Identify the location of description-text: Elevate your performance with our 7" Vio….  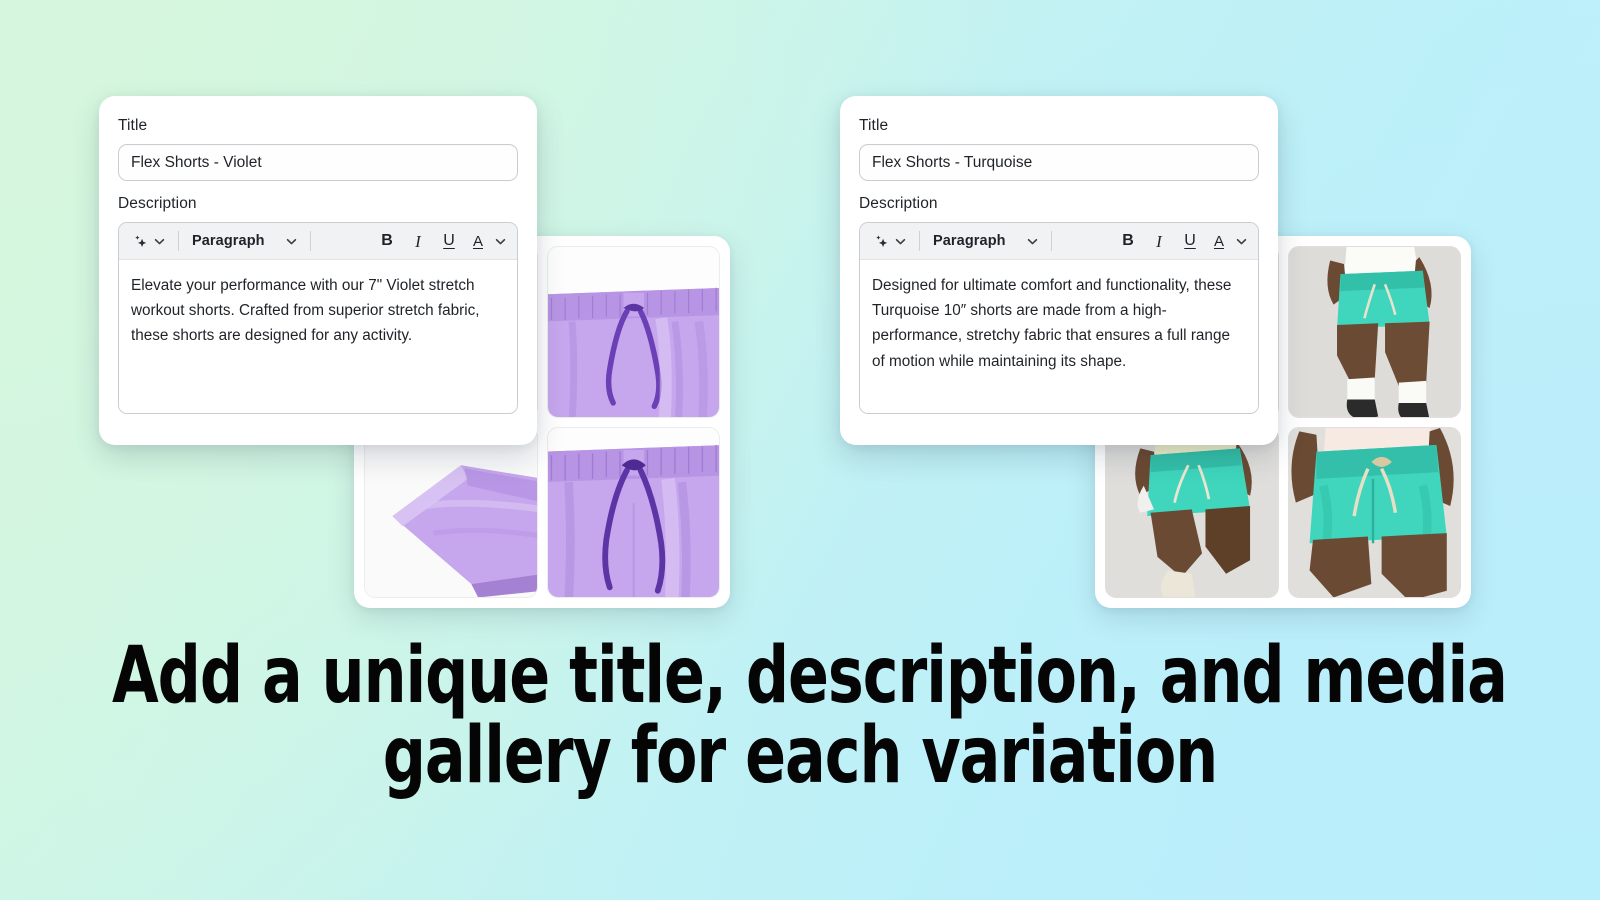
(318, 337).